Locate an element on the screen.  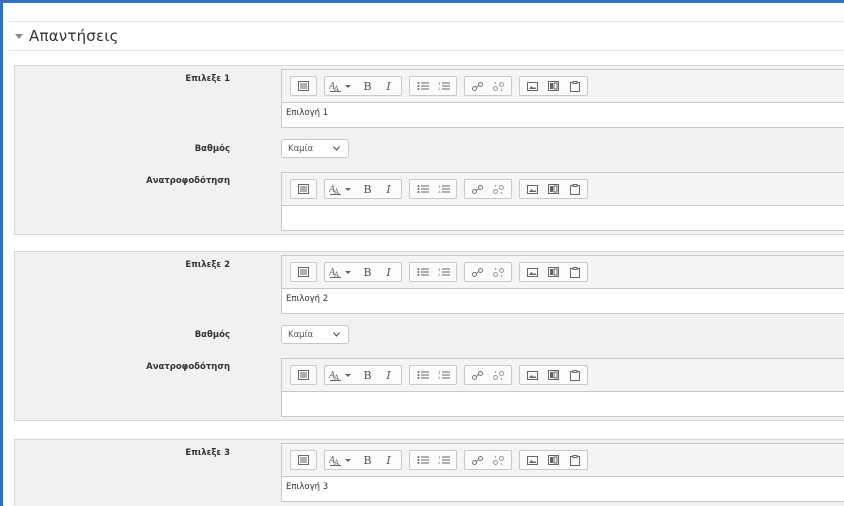
choice-block-3: Επιλεξε 3 AA B I 12 Επιλογή 3 is located at coordinates (429, 472).